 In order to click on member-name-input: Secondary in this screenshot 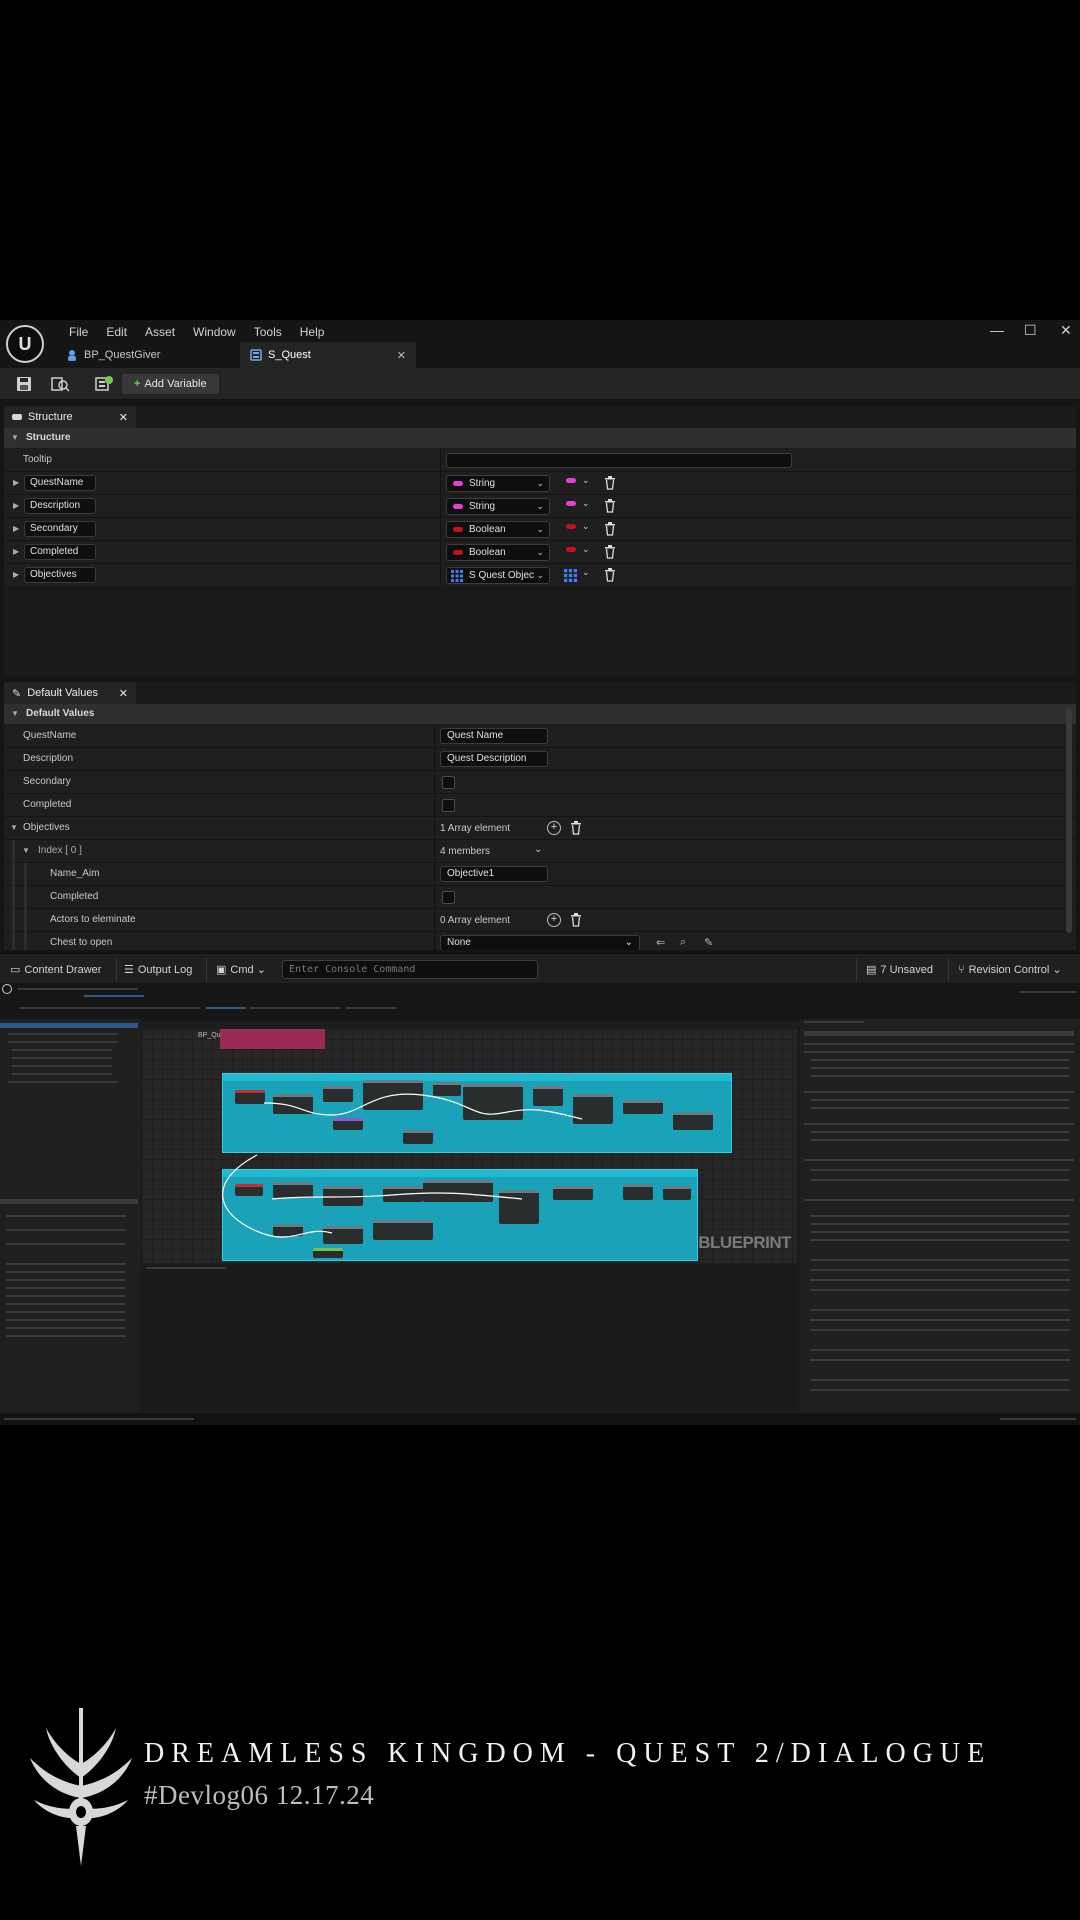, I will do `click(60, 529)`.